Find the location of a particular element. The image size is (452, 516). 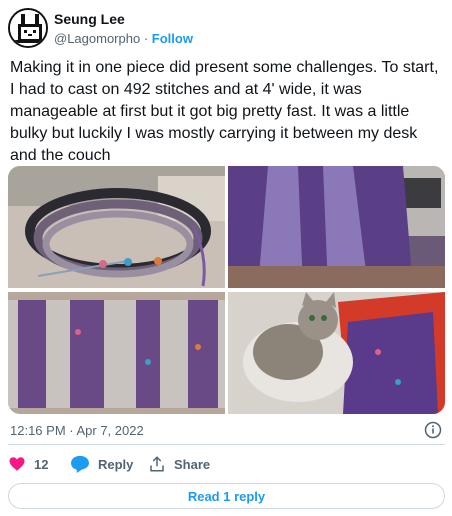

reply-button: Reply is located at coordinates (101, 464).